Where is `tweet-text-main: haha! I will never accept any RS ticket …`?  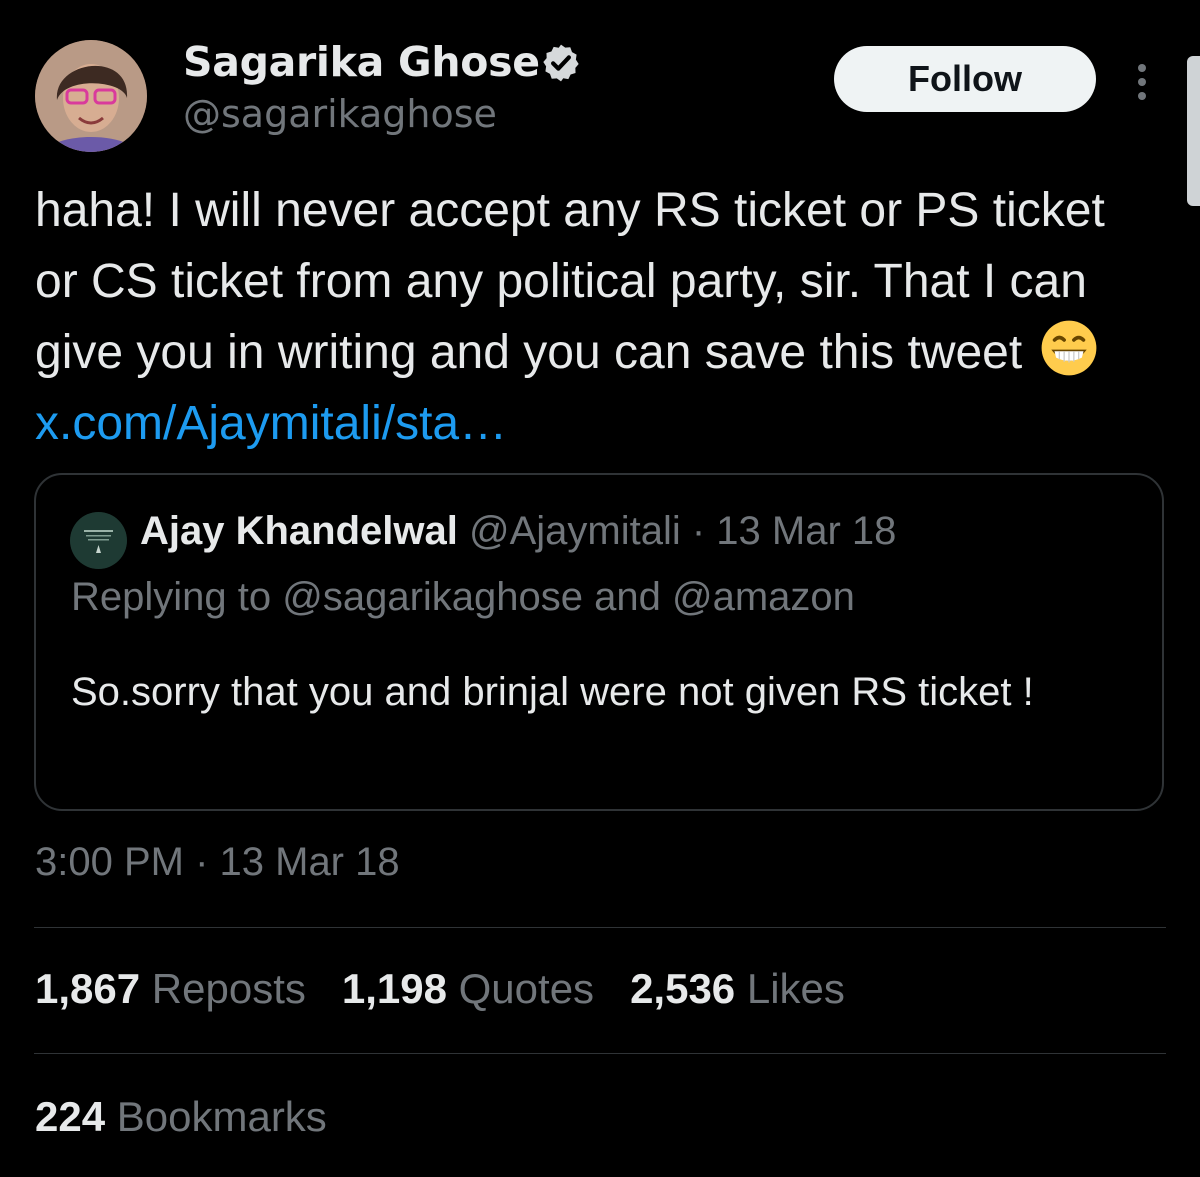
tweet-text-main: haha! I will never accept any RS ticket … is located at coordinates (570, 281).